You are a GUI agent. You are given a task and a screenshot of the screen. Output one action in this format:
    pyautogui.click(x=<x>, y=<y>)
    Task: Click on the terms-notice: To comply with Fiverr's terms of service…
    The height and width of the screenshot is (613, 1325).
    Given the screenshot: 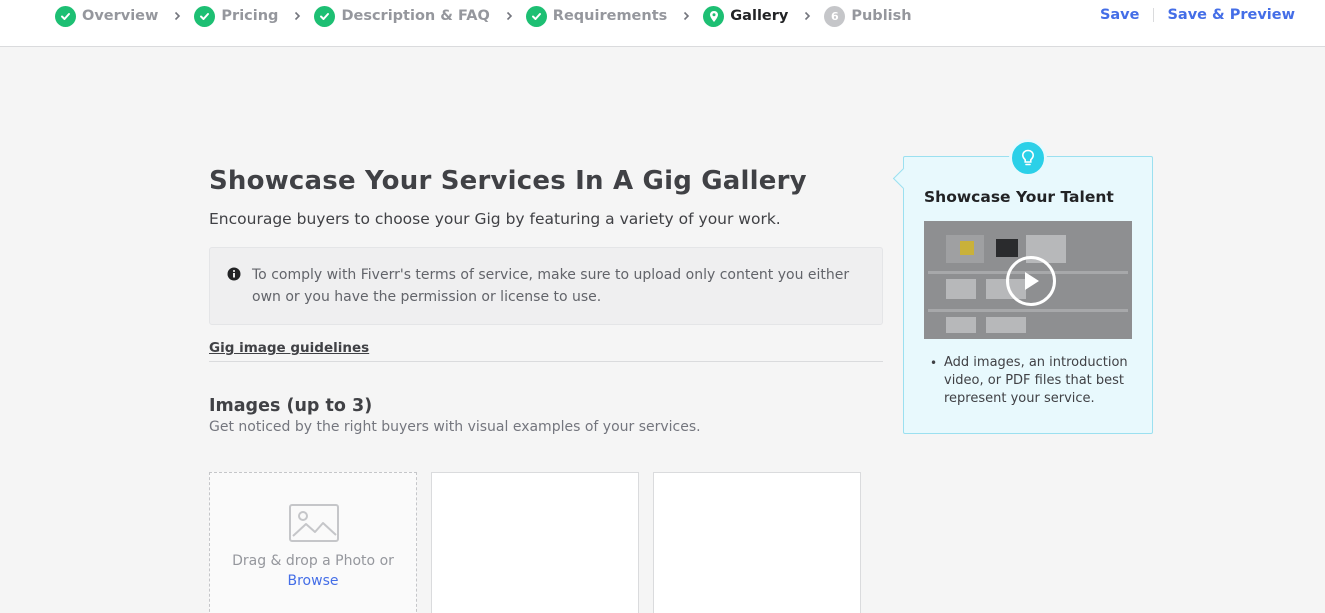 What is the action you would take?
    pyautogui.click(x=546, y=286)
    